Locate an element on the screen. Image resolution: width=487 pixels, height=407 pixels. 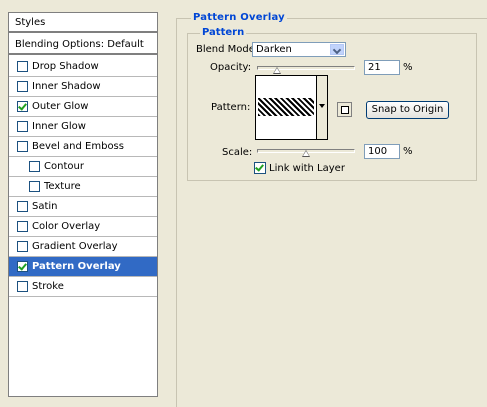
pattern-overlay-title: Pattern Overlay is located at coordinates (239, 17).